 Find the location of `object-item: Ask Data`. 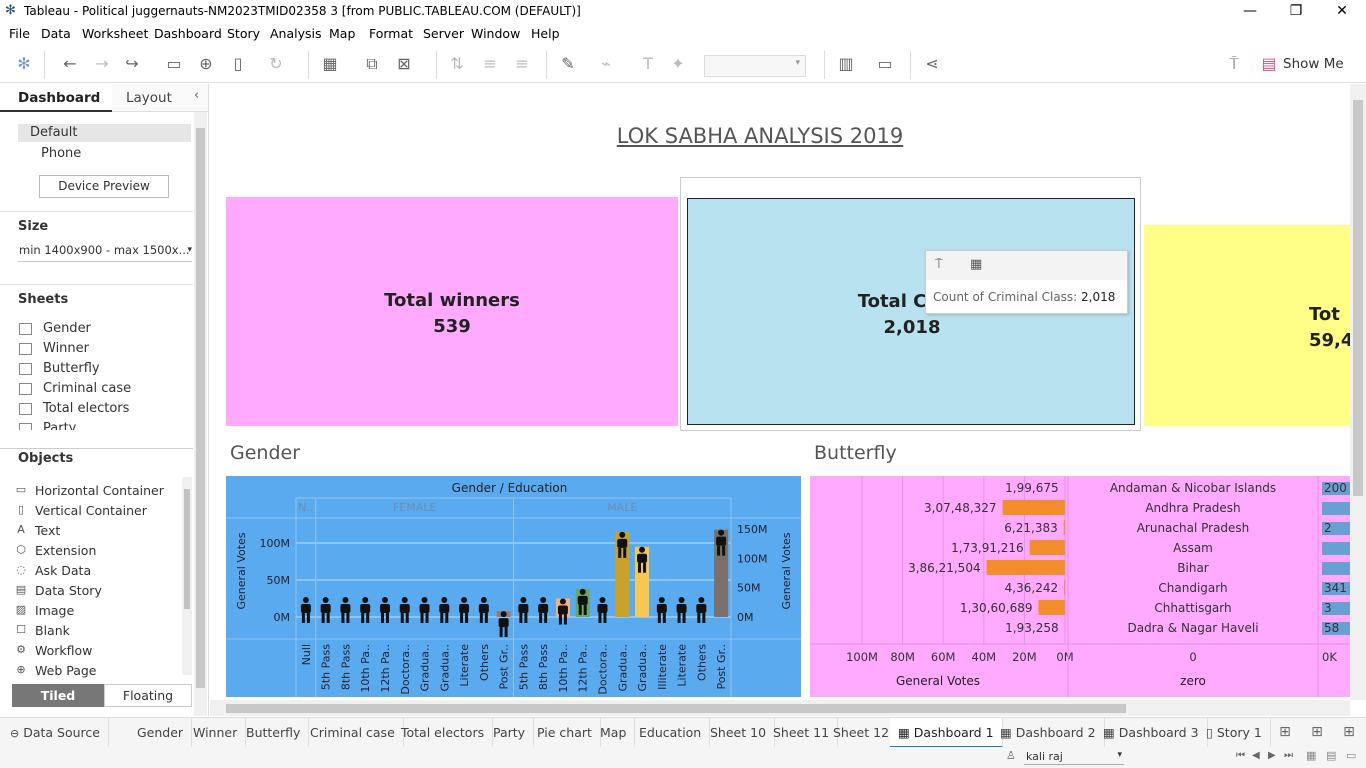

object-item: Ask Data is located at coordinates (63, 570).